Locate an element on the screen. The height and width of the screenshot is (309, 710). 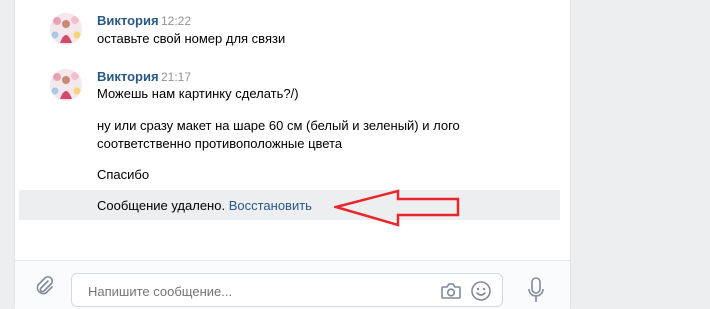
deleted-message-notice: Сообщение удалено. Восстановить is located at coordinates (204, 205).